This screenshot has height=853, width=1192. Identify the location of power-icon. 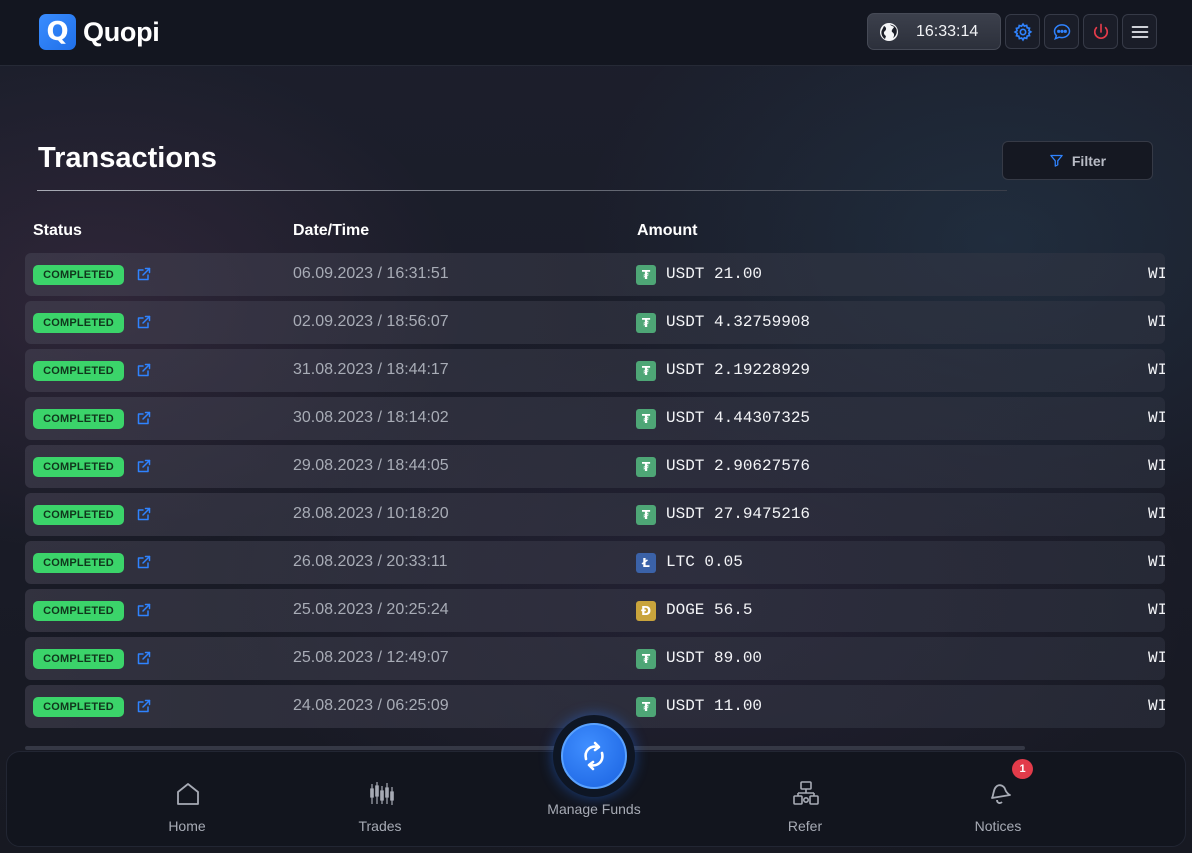
(1100, 31).